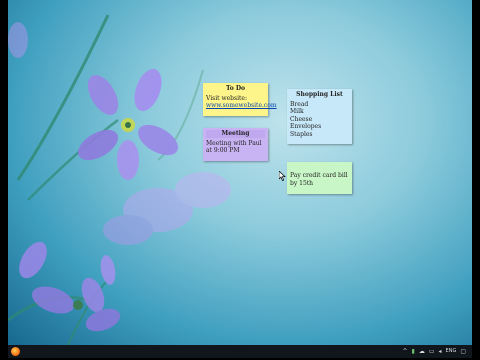  I want to click on list-item: Staples, so click(301, 134).